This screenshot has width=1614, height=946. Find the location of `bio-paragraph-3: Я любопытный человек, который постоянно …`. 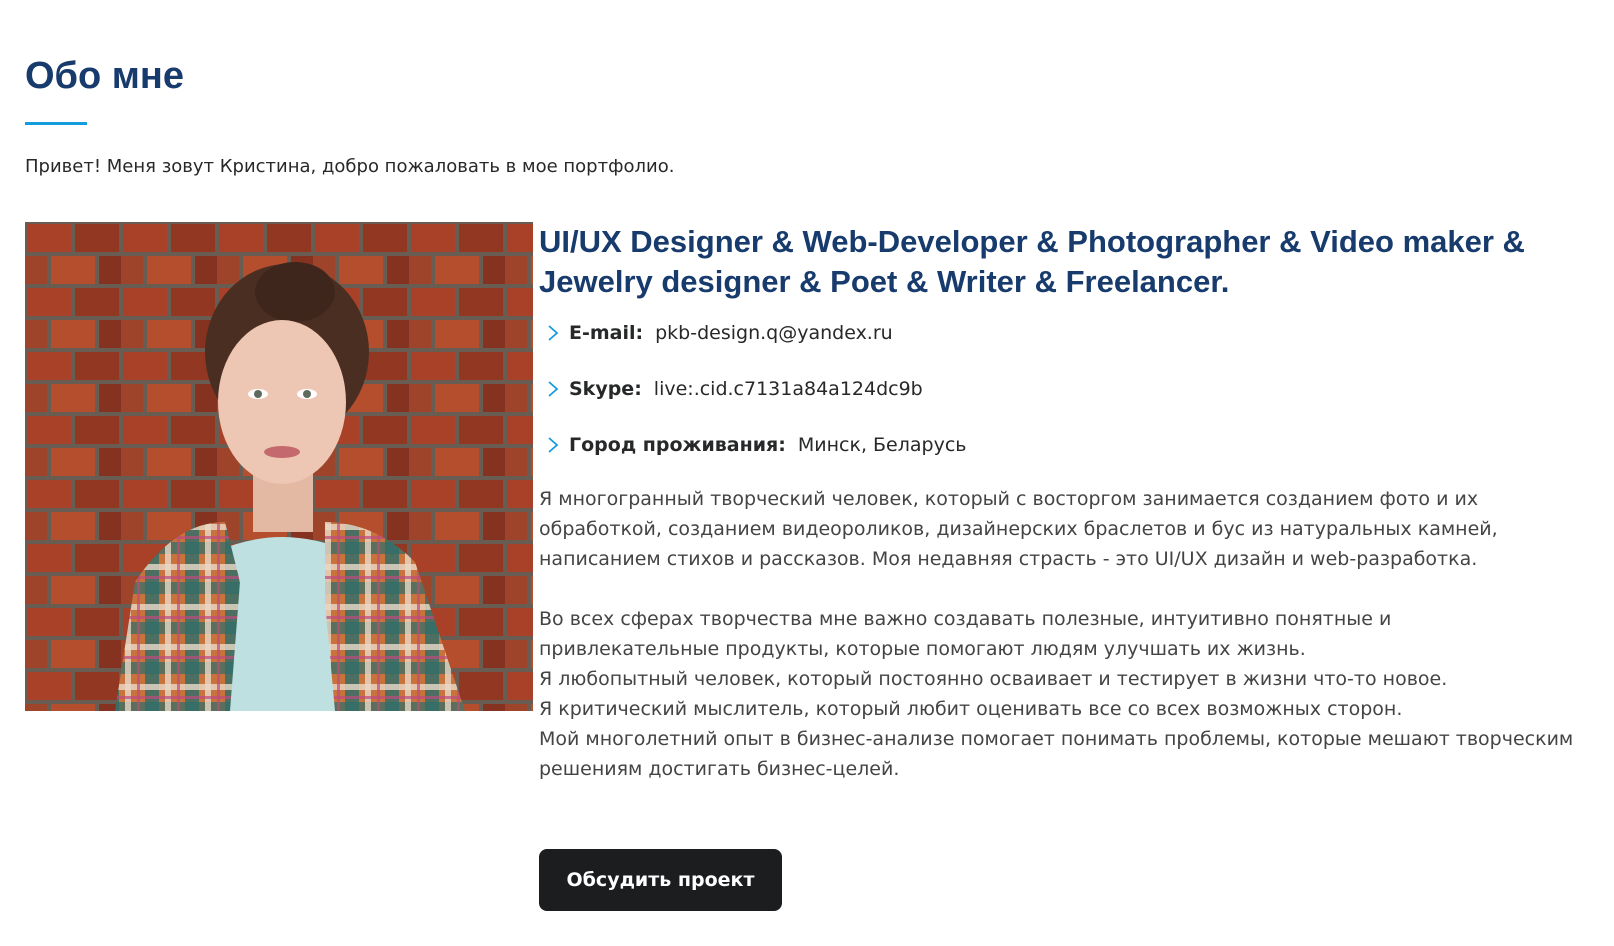

bio-paragraph-3: Я любопытный человек, который постоянно … is located at coordinates (993, 679).